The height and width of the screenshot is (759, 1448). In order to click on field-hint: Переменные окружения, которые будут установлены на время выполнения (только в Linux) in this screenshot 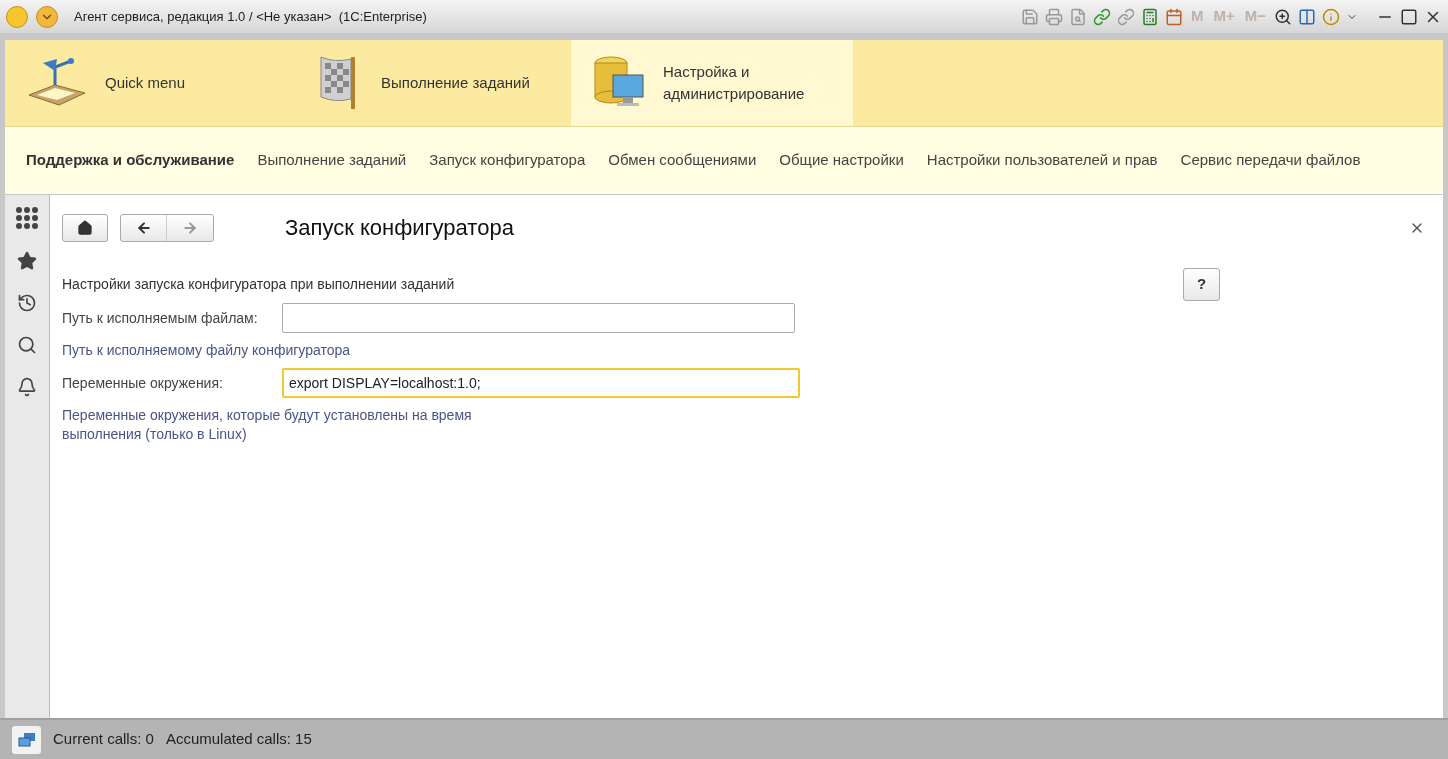, I will do `click(267, 425)`.